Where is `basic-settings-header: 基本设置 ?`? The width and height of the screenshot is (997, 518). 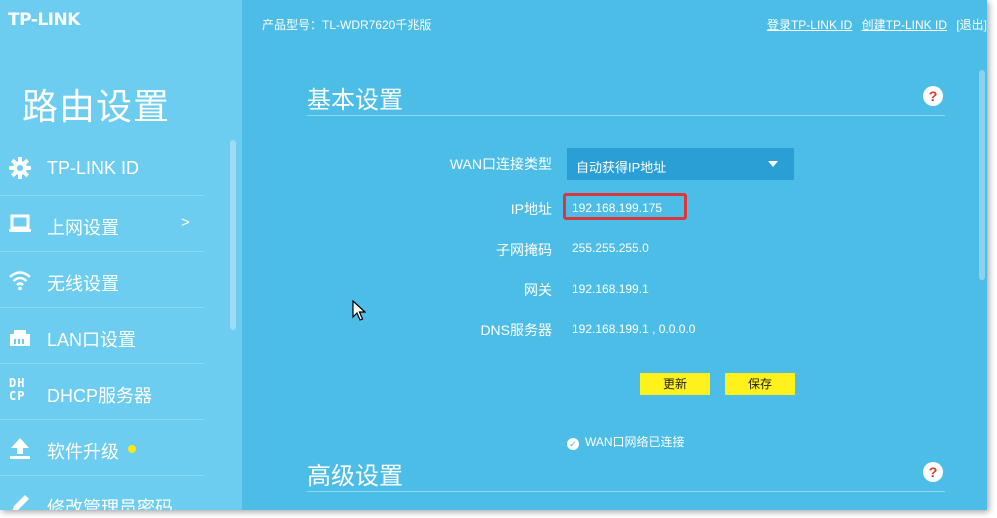
basic-settings-header: 基本设置 ? is located at coordinates (626, 98).